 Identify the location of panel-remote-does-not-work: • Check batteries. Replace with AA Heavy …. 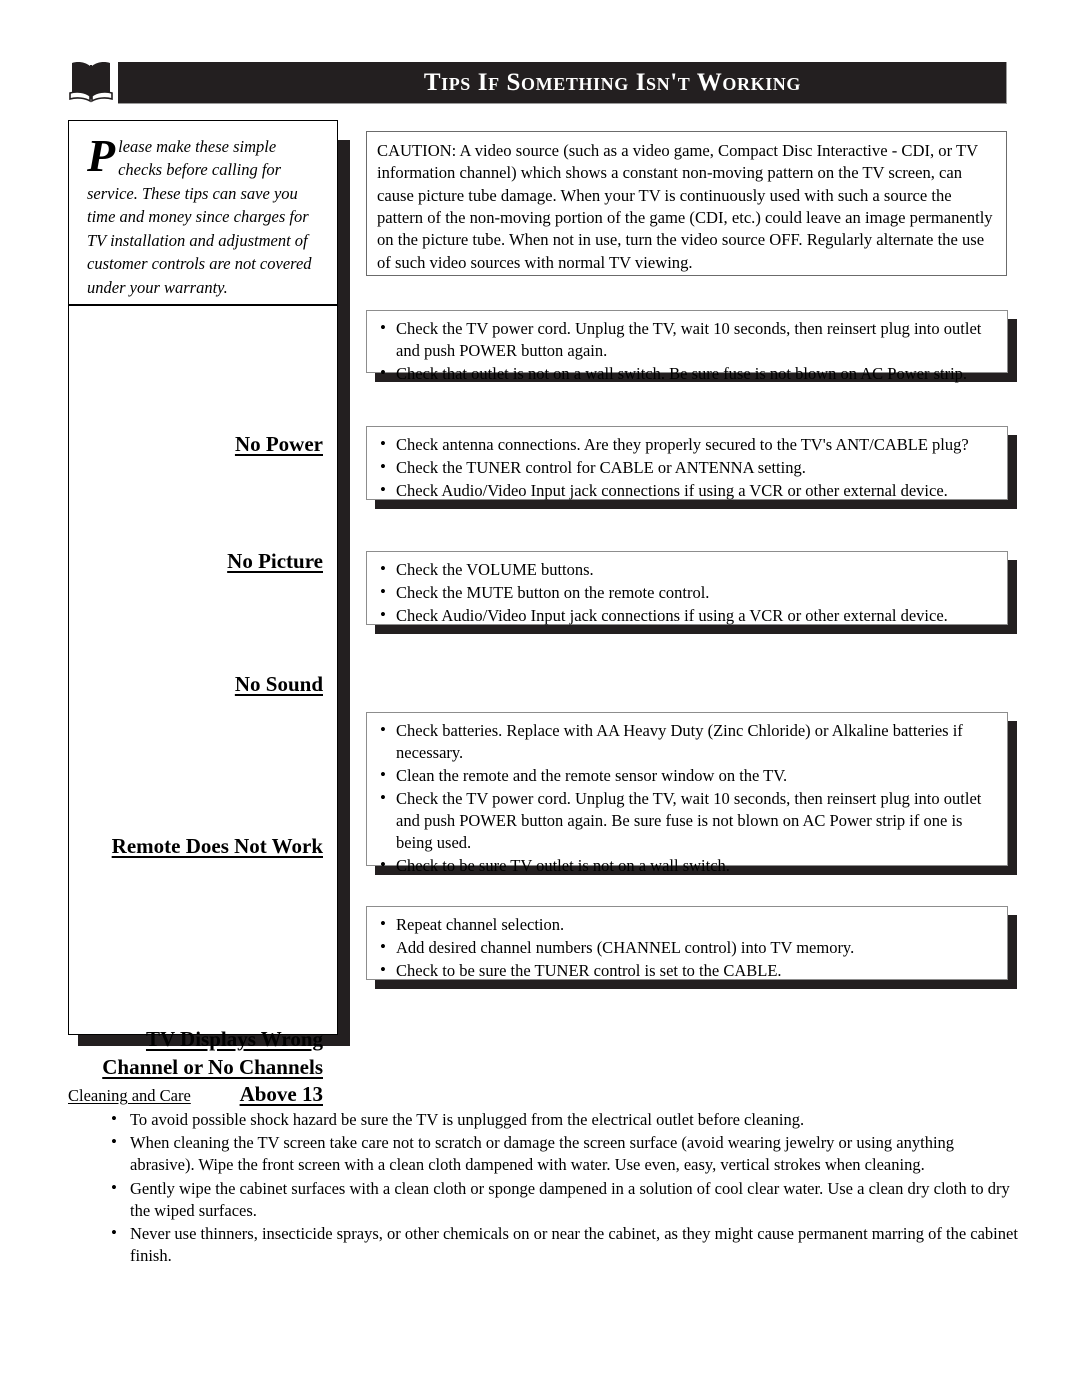
(687, 793).